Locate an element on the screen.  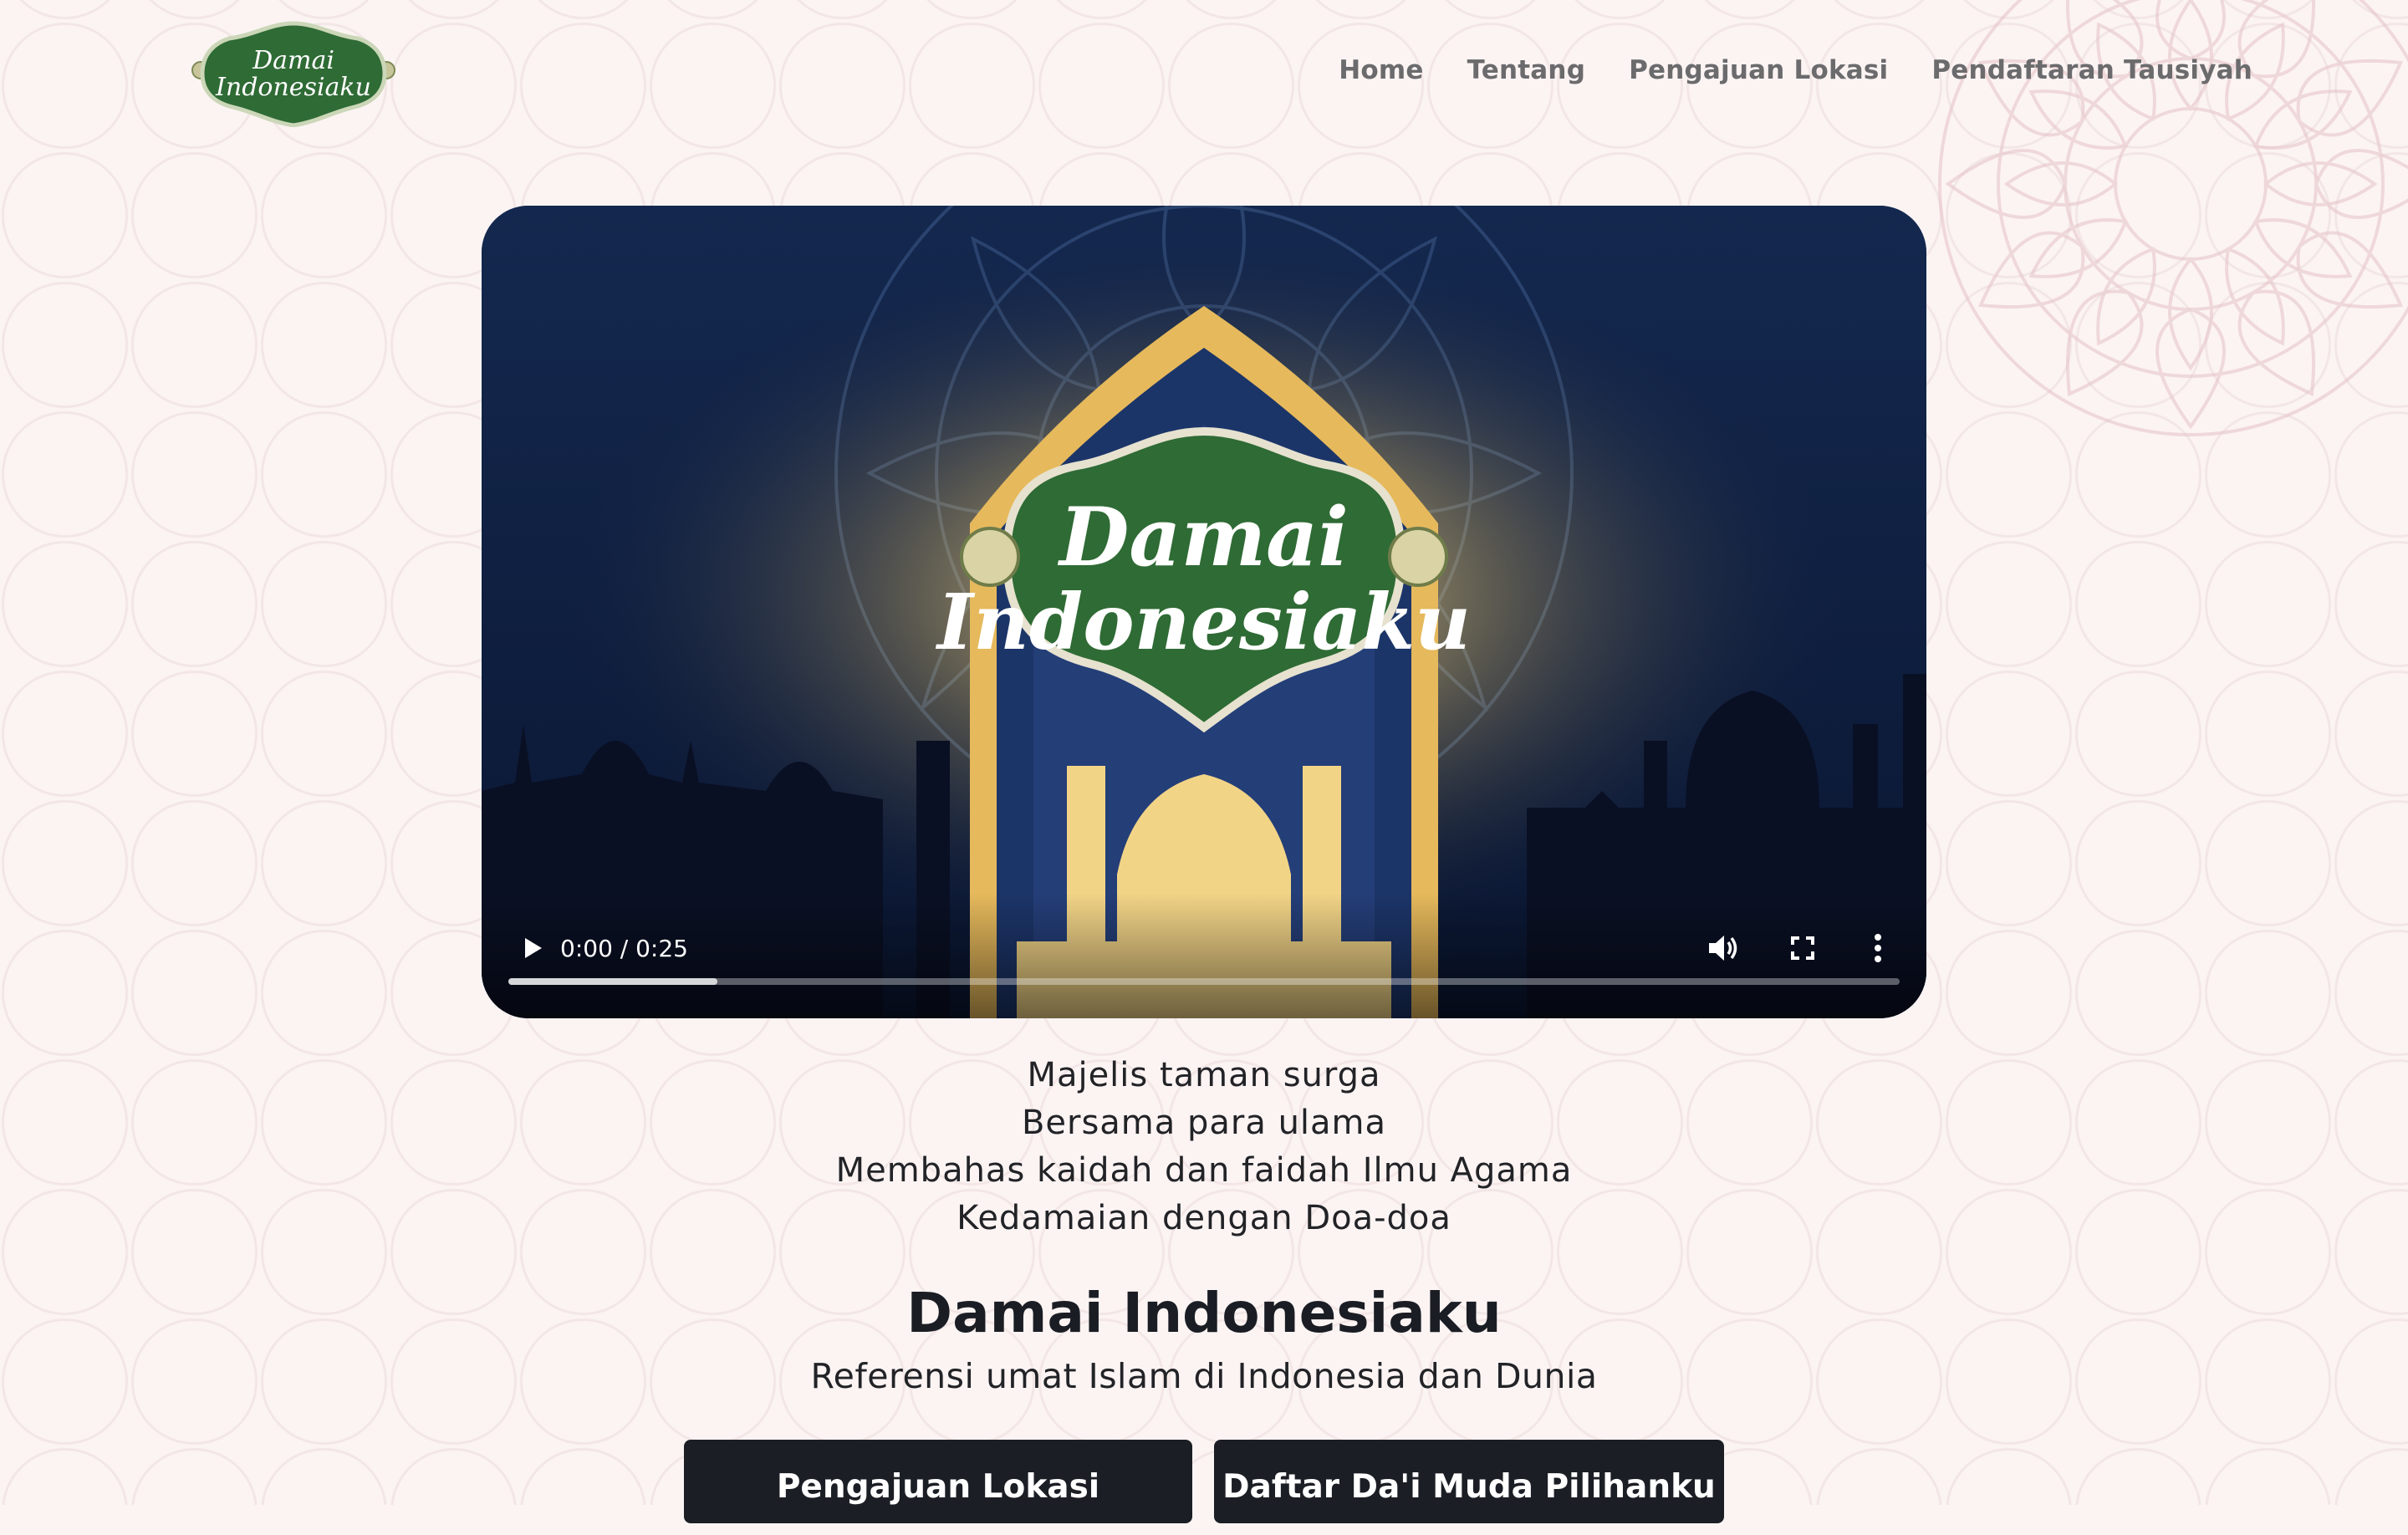
site-logo: Damai Indonesiaku is located at coordinates (293, 74).